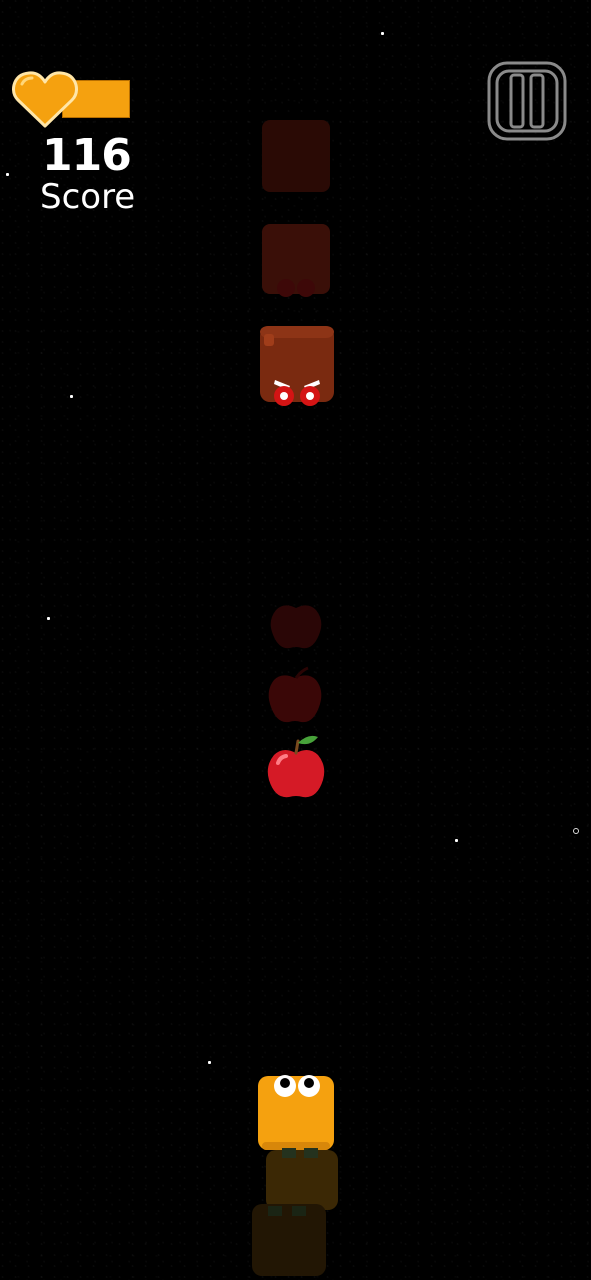 Image resolution: width=591 pixels, height=1280 pixels. What do you see at coordinates (527, 101) in the screenshot?
I see `pause-icon` at bounding box center [527, 101].